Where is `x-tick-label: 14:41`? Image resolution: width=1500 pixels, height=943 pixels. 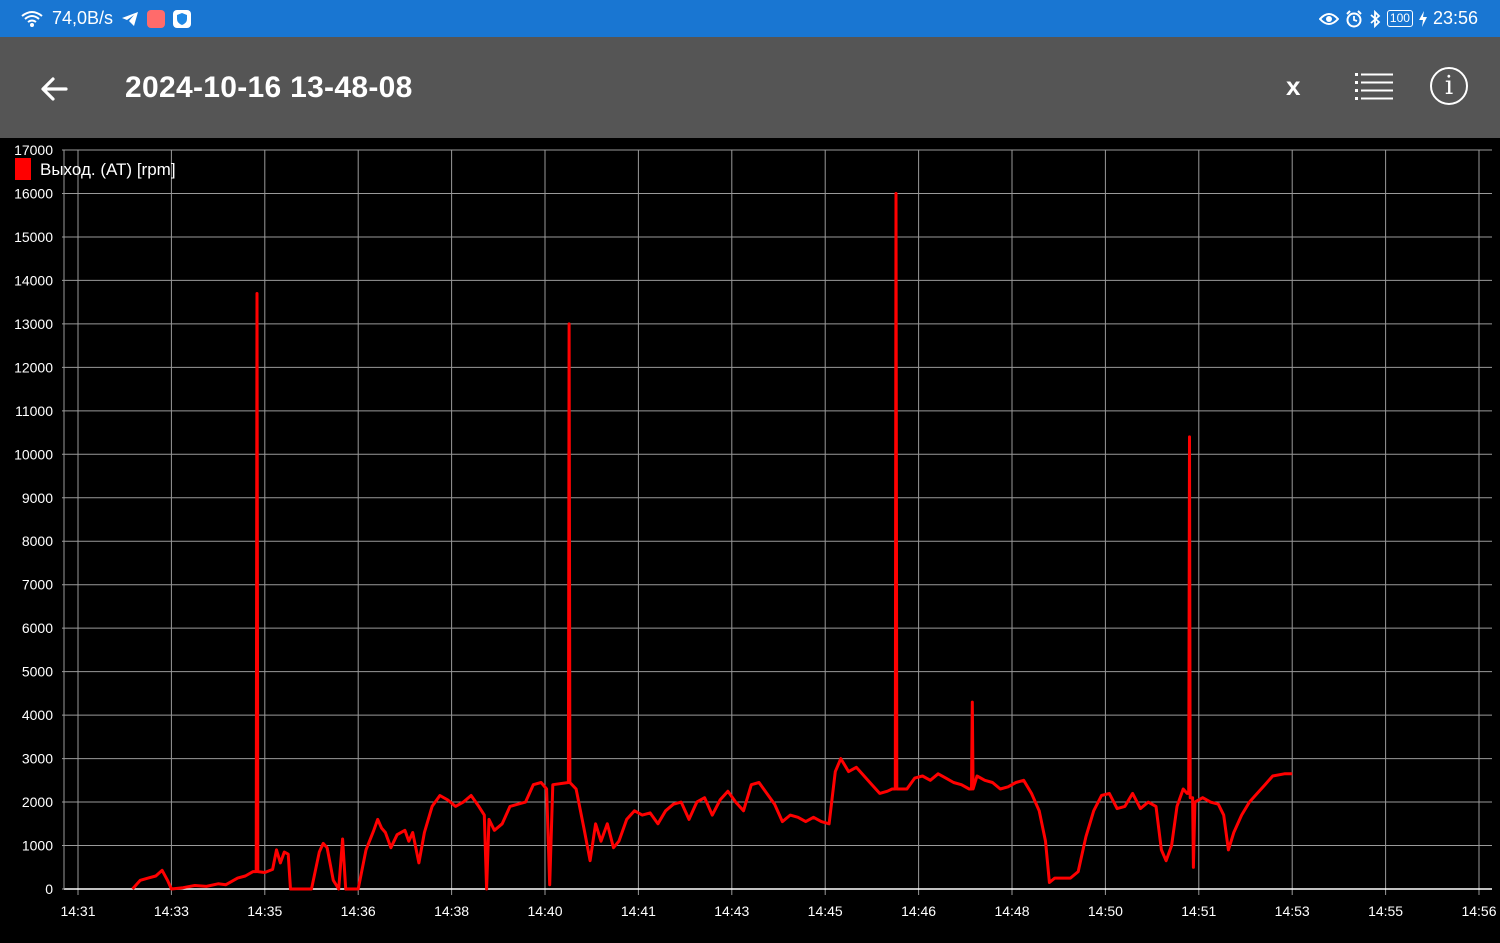 x-tick-label: 14:41 is located at coordinates (638, 911).